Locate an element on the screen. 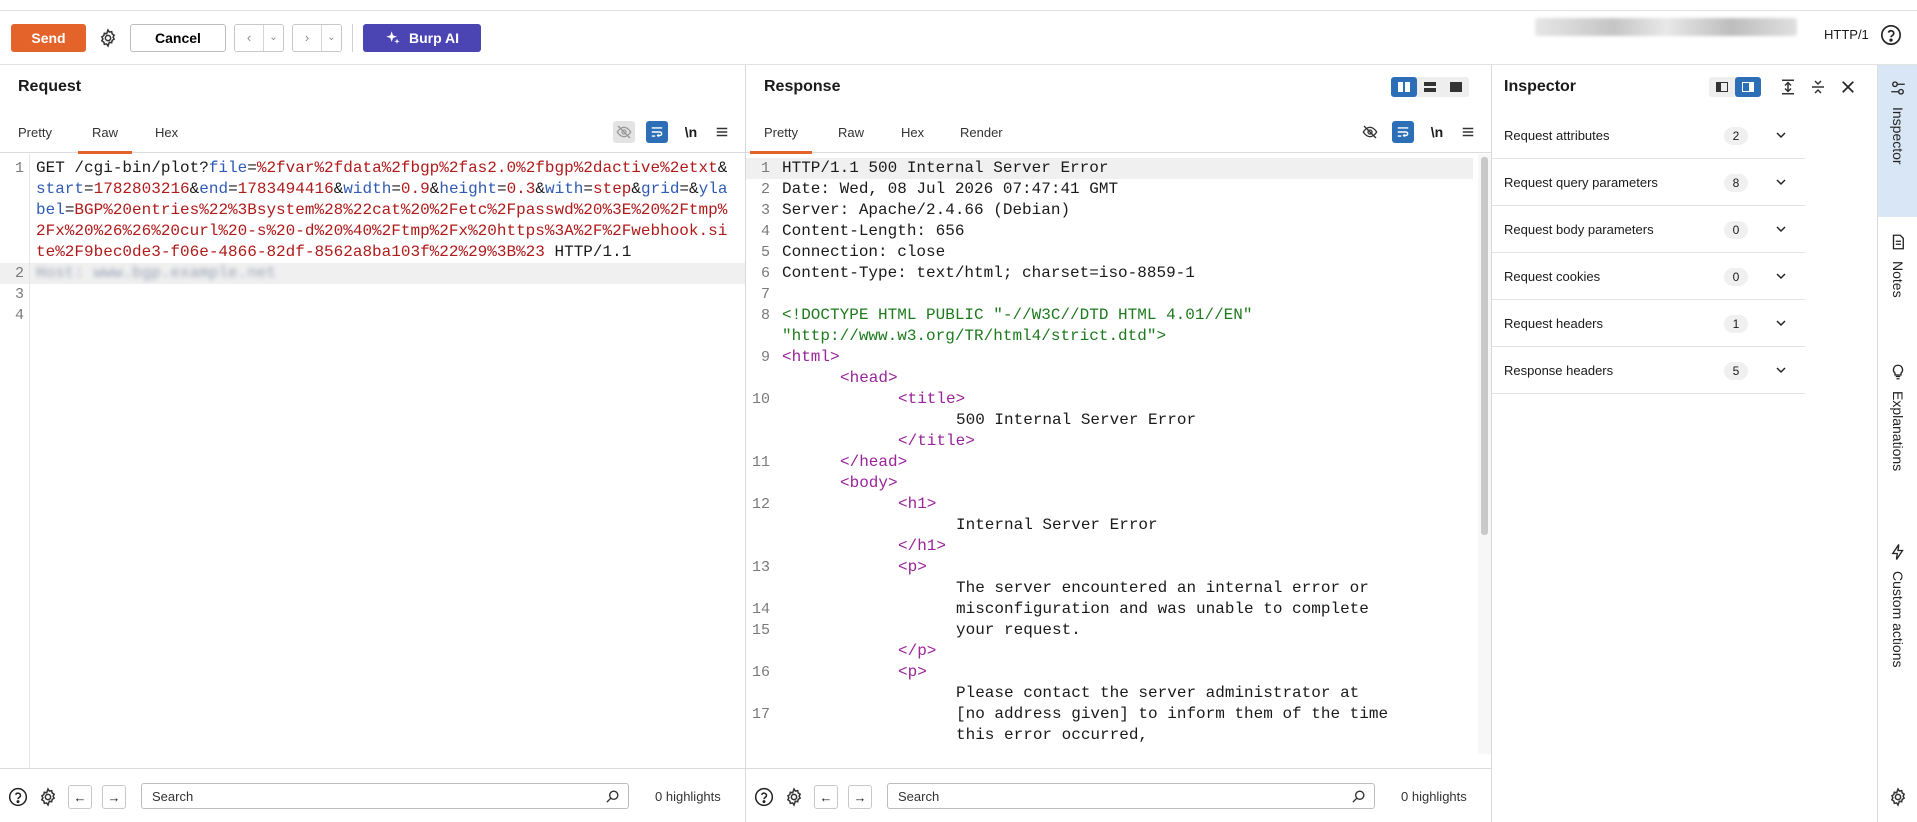  send-button: Send is located at coordinates (48, 37).